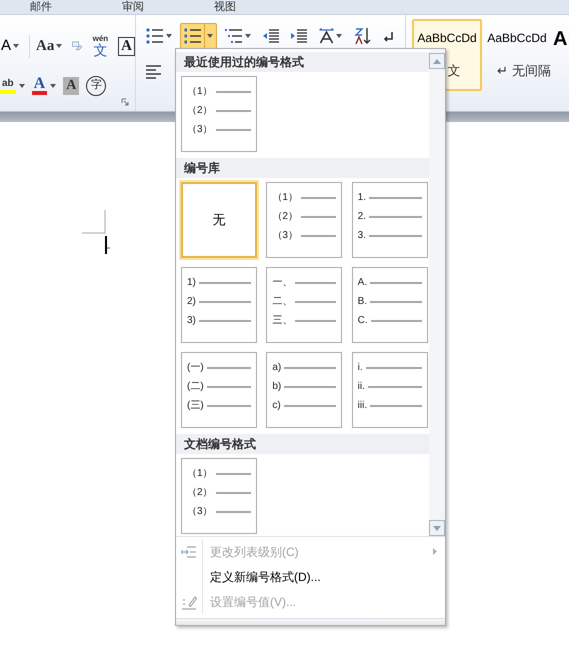 Image resolution: width=569 pixels, height=649 pixels. Describe the element at coordinates (219, 390) in the screenshot. I see `numbering-option: (一) (二) (三)` at that location.